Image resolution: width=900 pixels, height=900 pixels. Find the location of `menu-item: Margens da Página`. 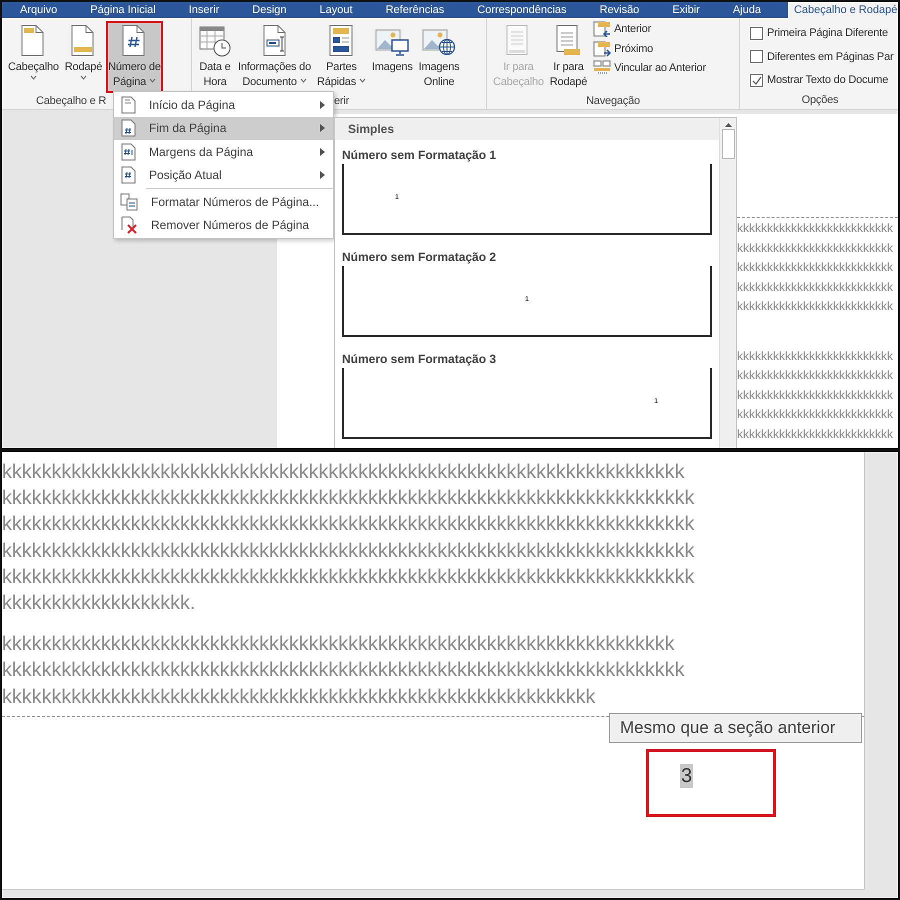

menu-item: Margens da Página is located at coordinates (223, 152).